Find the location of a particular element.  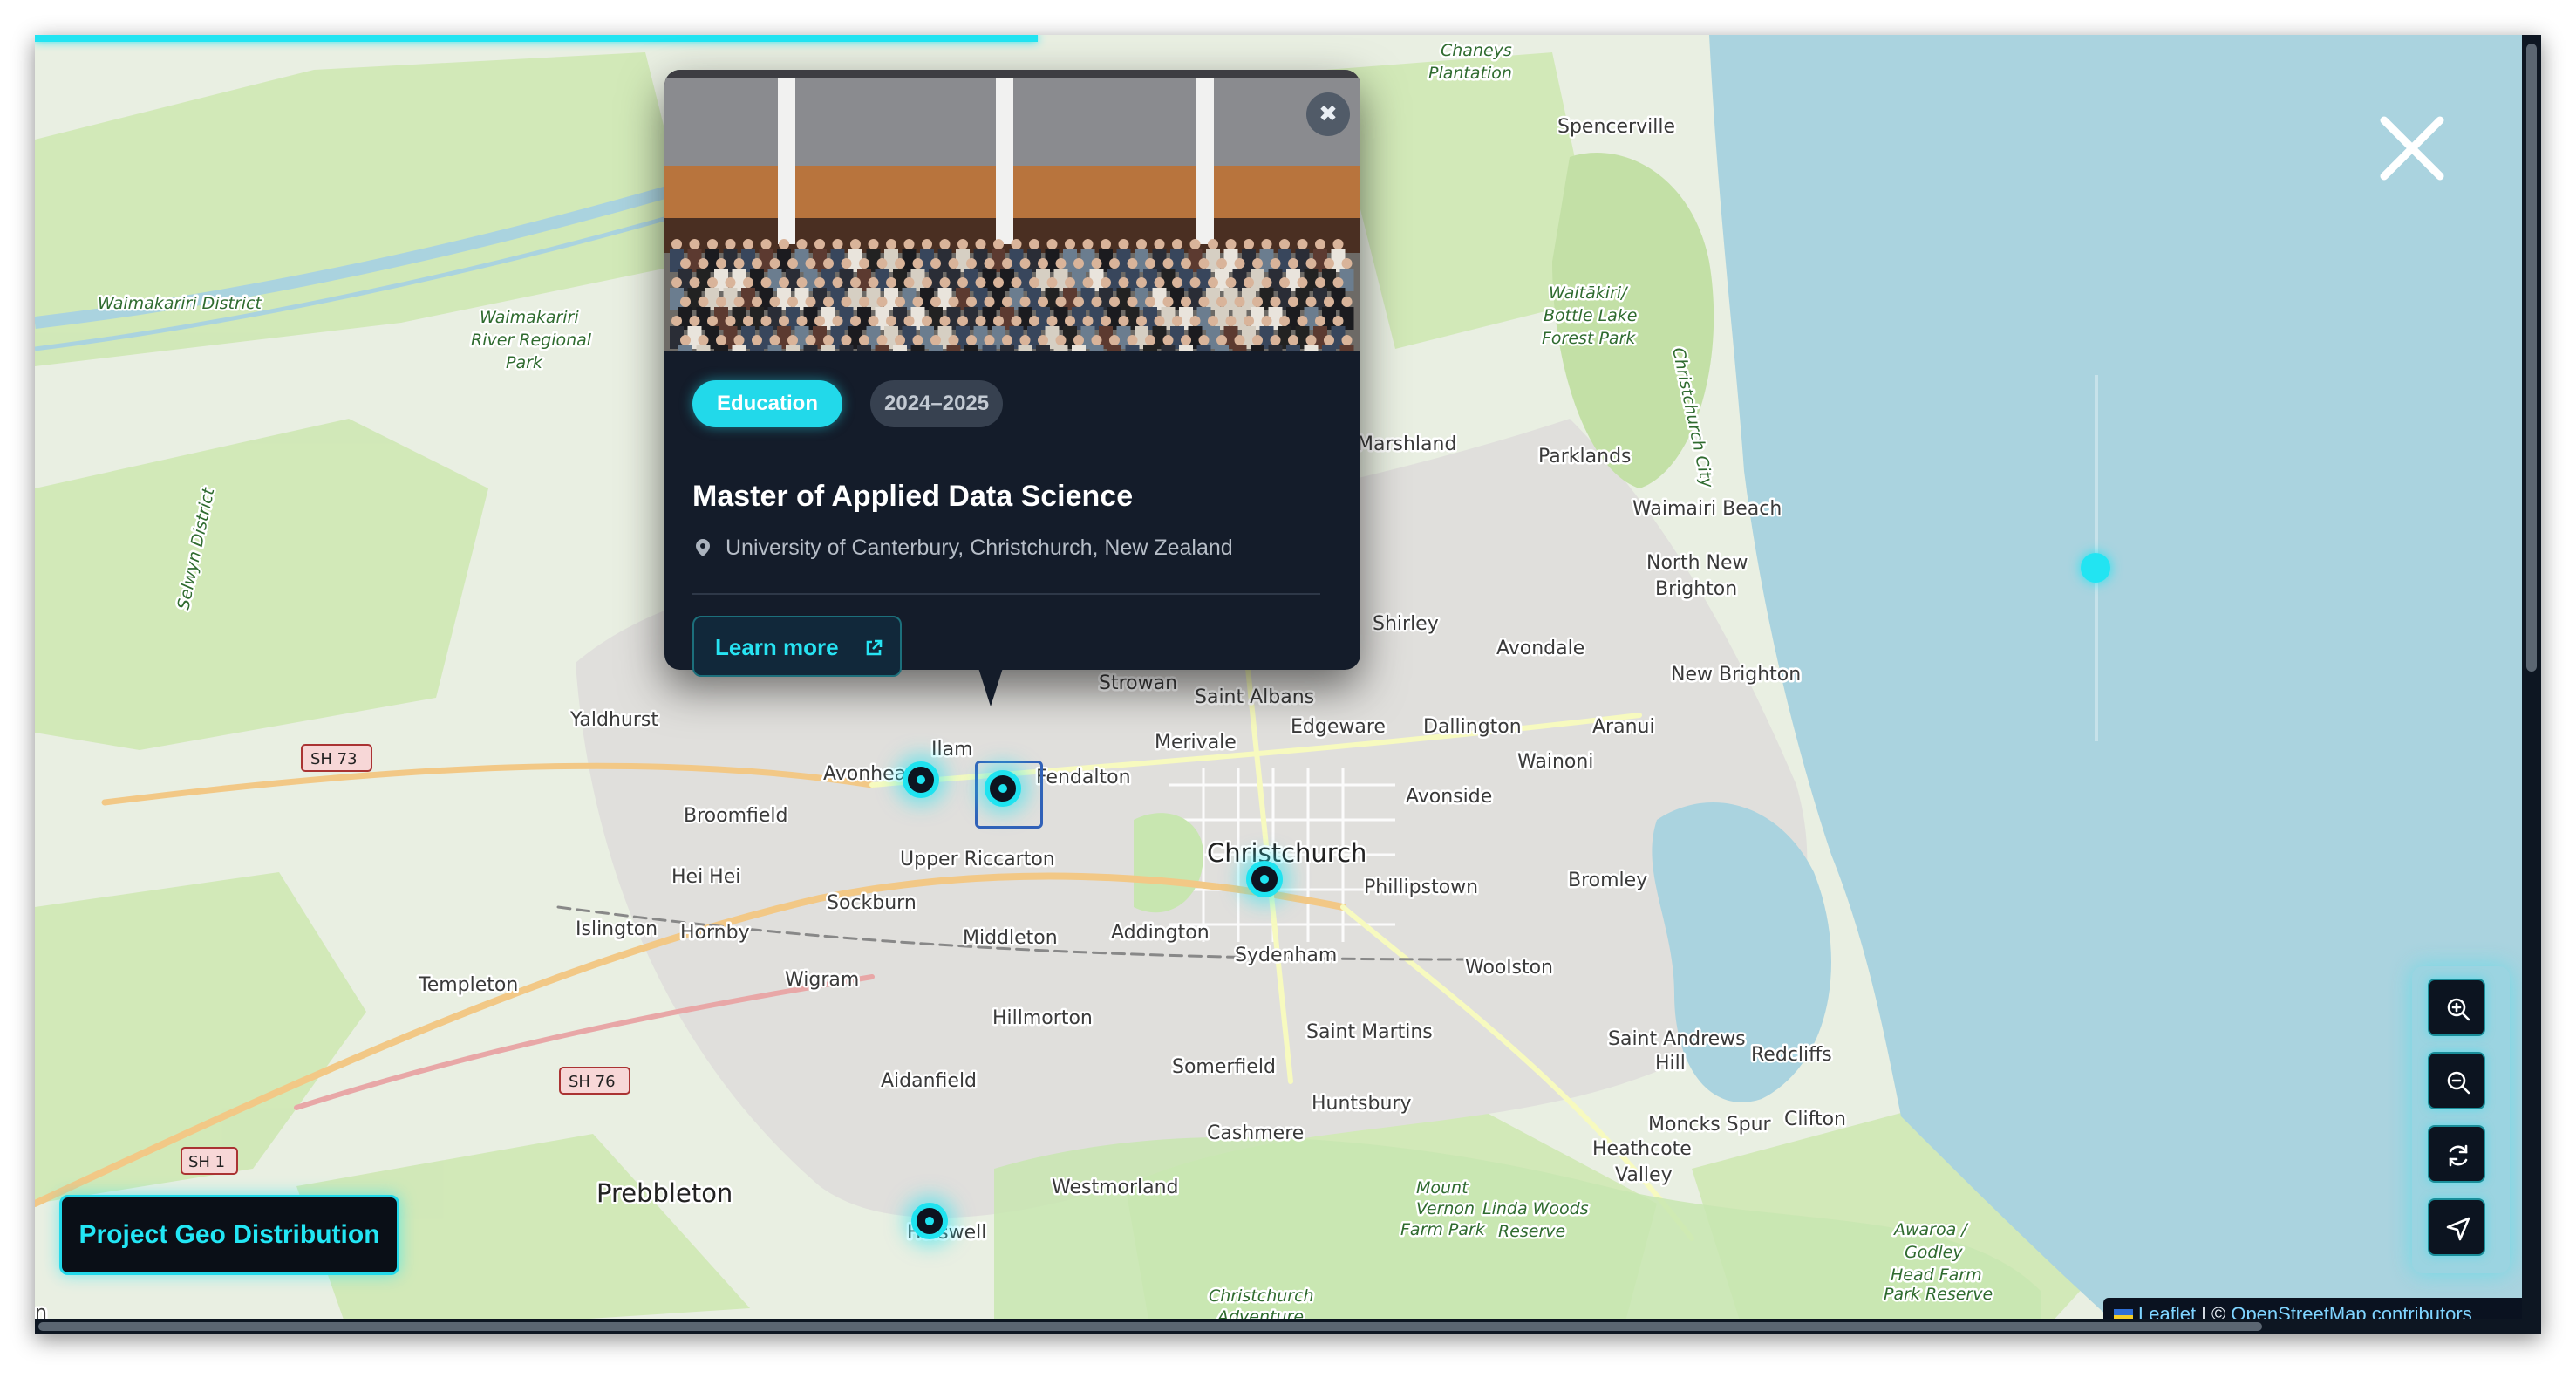

place-label: Edgeware is located at coordinates (1339, 727).